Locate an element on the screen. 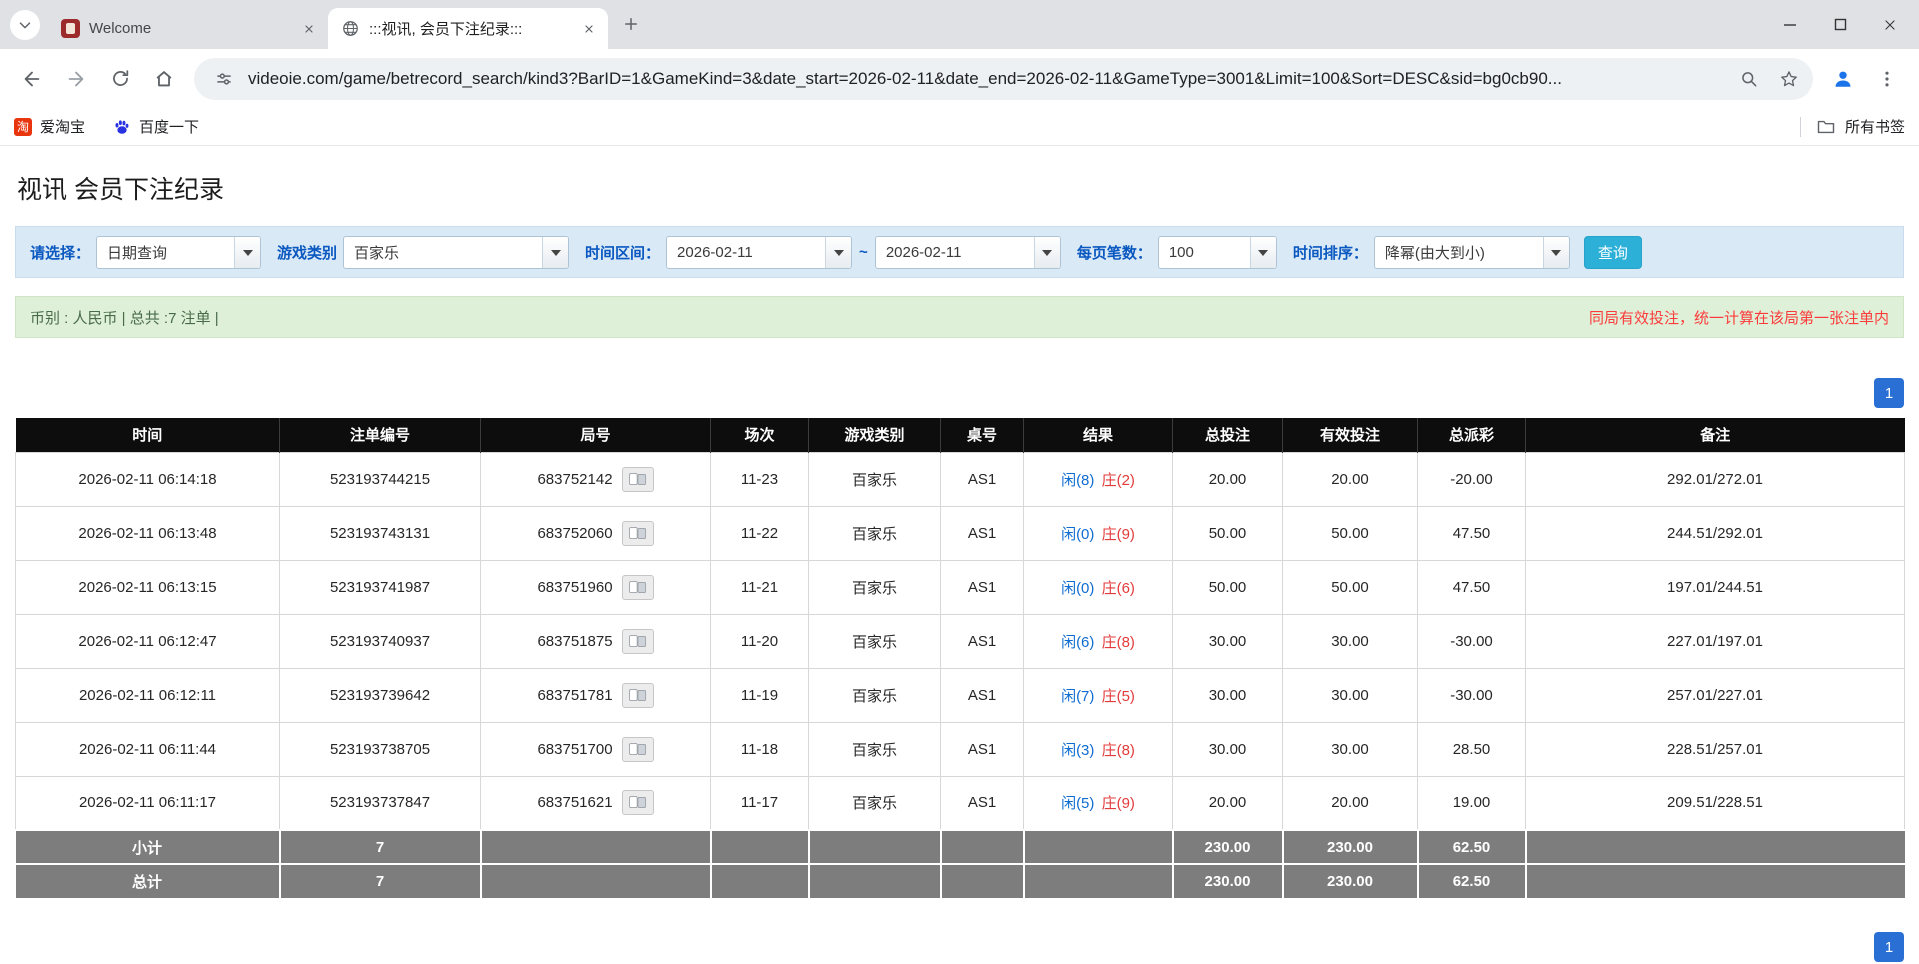  col-header-valid-bet: 有效投注 is located at coordinates (1350, 435).